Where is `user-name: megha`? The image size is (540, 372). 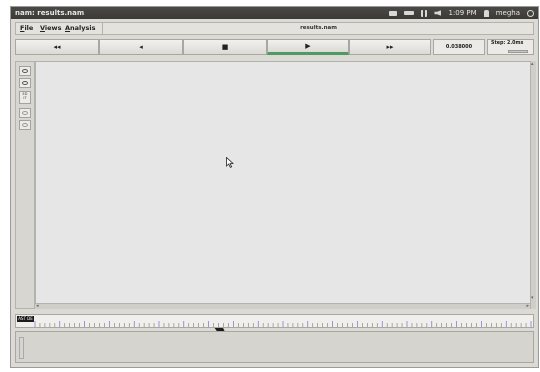 user-name: megha is located at coordinates (508, 13).